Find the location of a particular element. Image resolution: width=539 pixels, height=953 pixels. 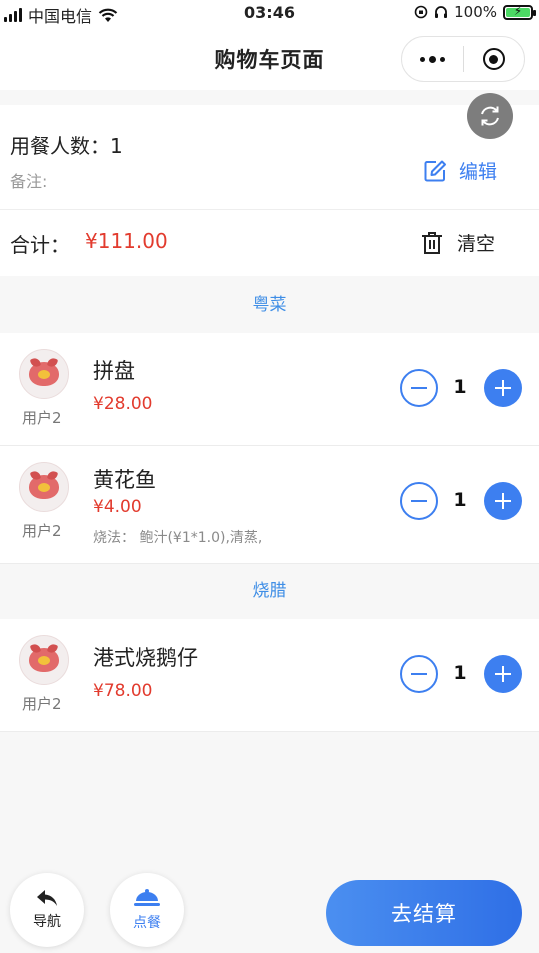

cart-item: 用户2 港式烧鹅仔 ¥78.00 1 is located at coordinates (269, 675).